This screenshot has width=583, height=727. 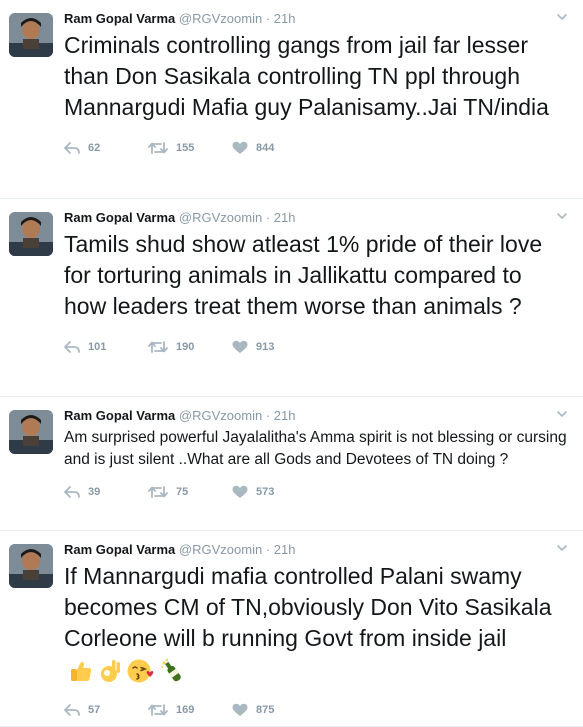 I want to click on like-button: 913, so click(x=274, y=347).